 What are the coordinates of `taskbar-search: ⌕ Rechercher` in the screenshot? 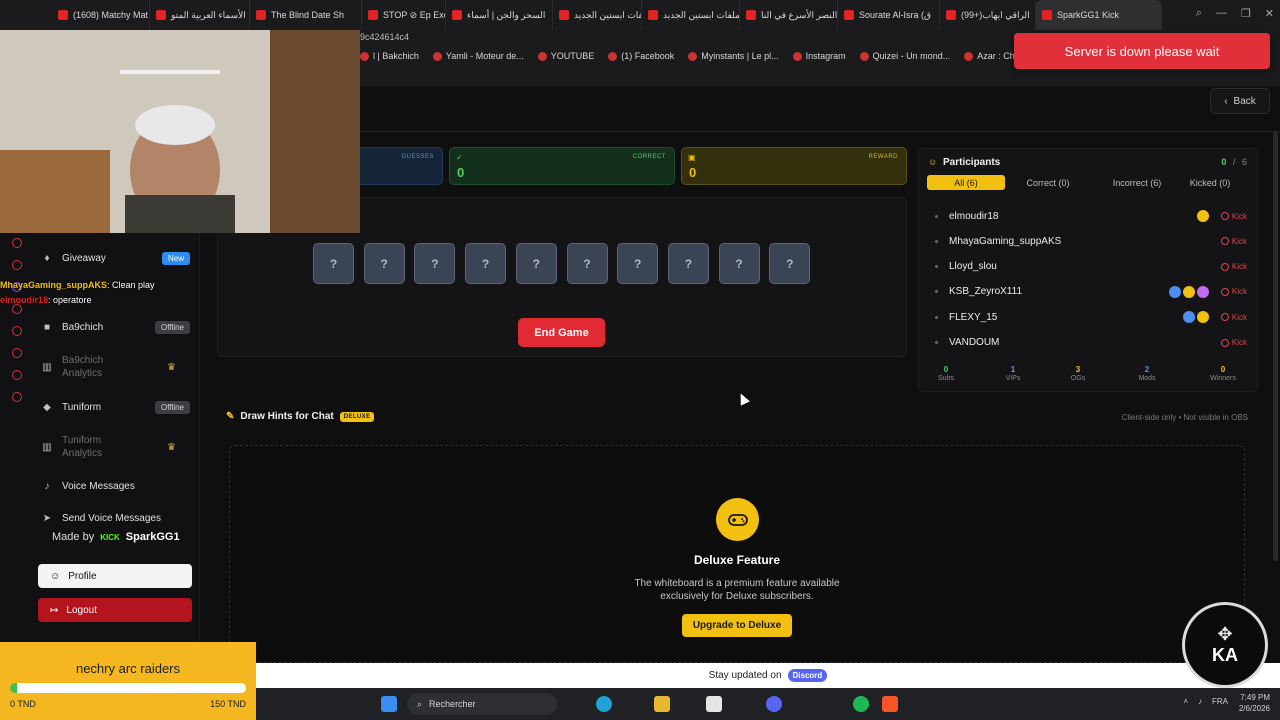 It's located at (482, 704).